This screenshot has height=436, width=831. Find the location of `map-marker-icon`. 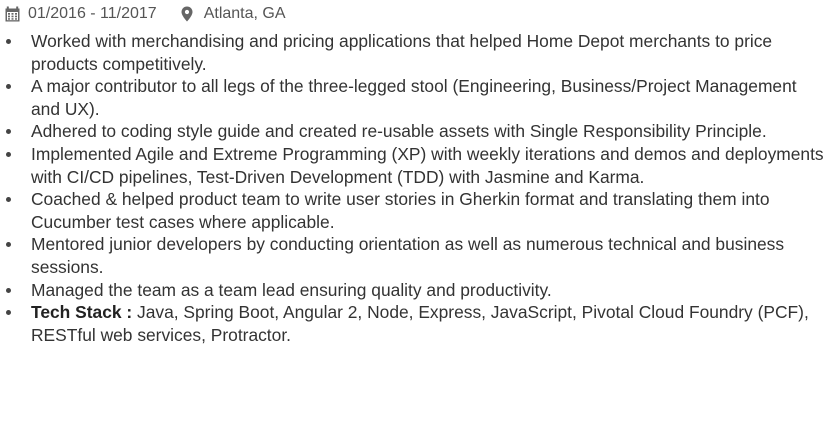

map-marker-icon is located at coordinates (187, 14).